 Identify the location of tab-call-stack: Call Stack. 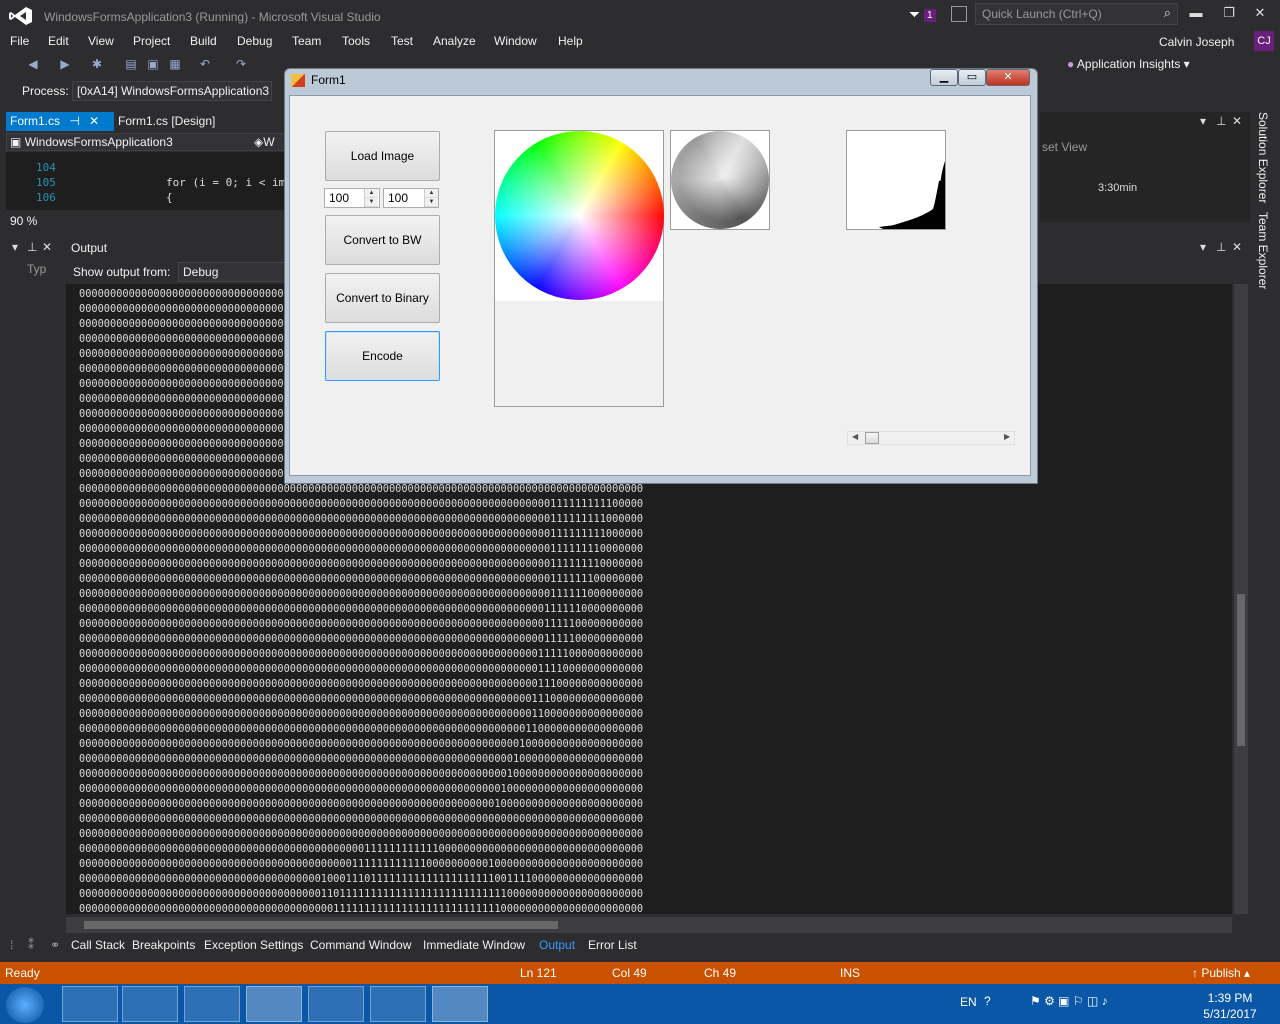
(98, 945).